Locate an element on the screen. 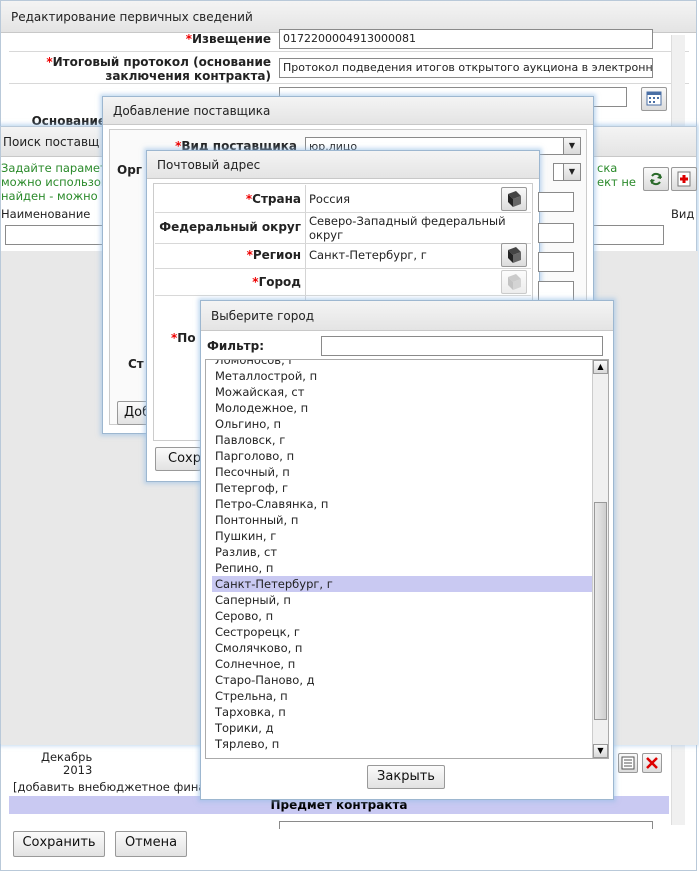  city-list-item: Сестрорецк, г is located at coordinates (402, 632).